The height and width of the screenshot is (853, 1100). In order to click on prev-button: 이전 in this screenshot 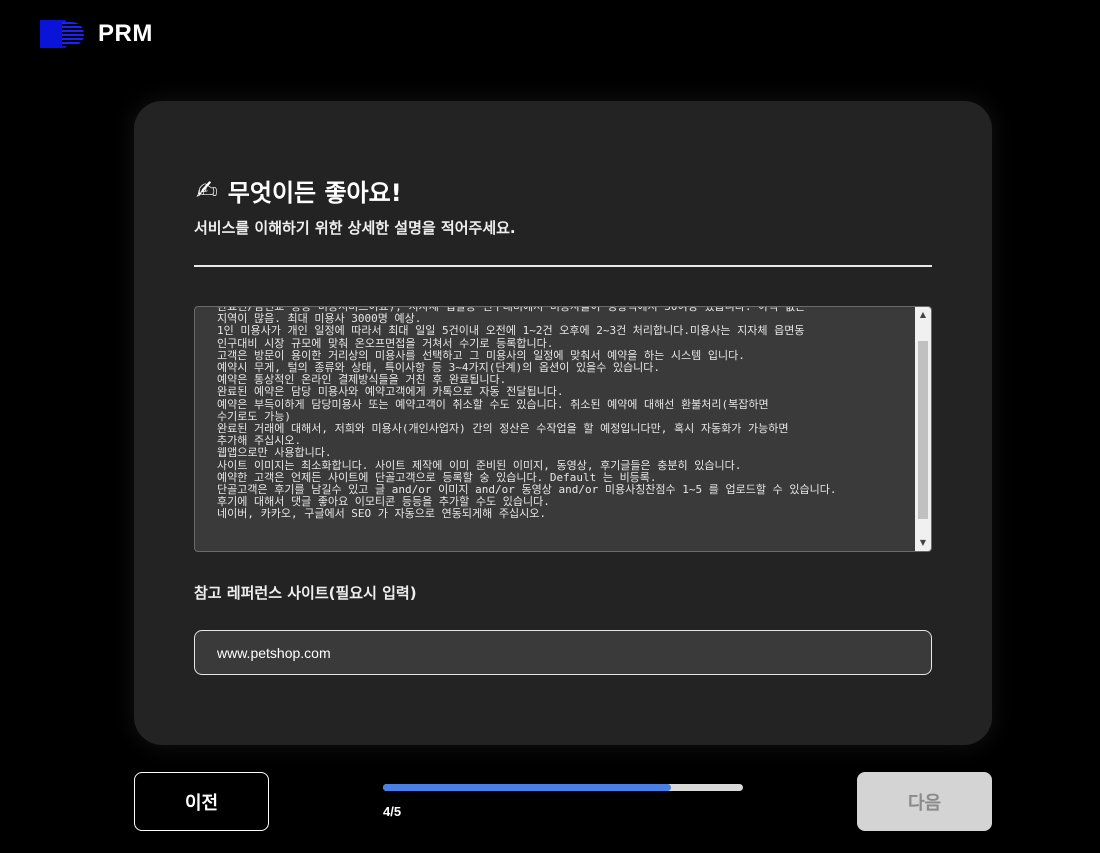, I will do `click(201, 801)`.